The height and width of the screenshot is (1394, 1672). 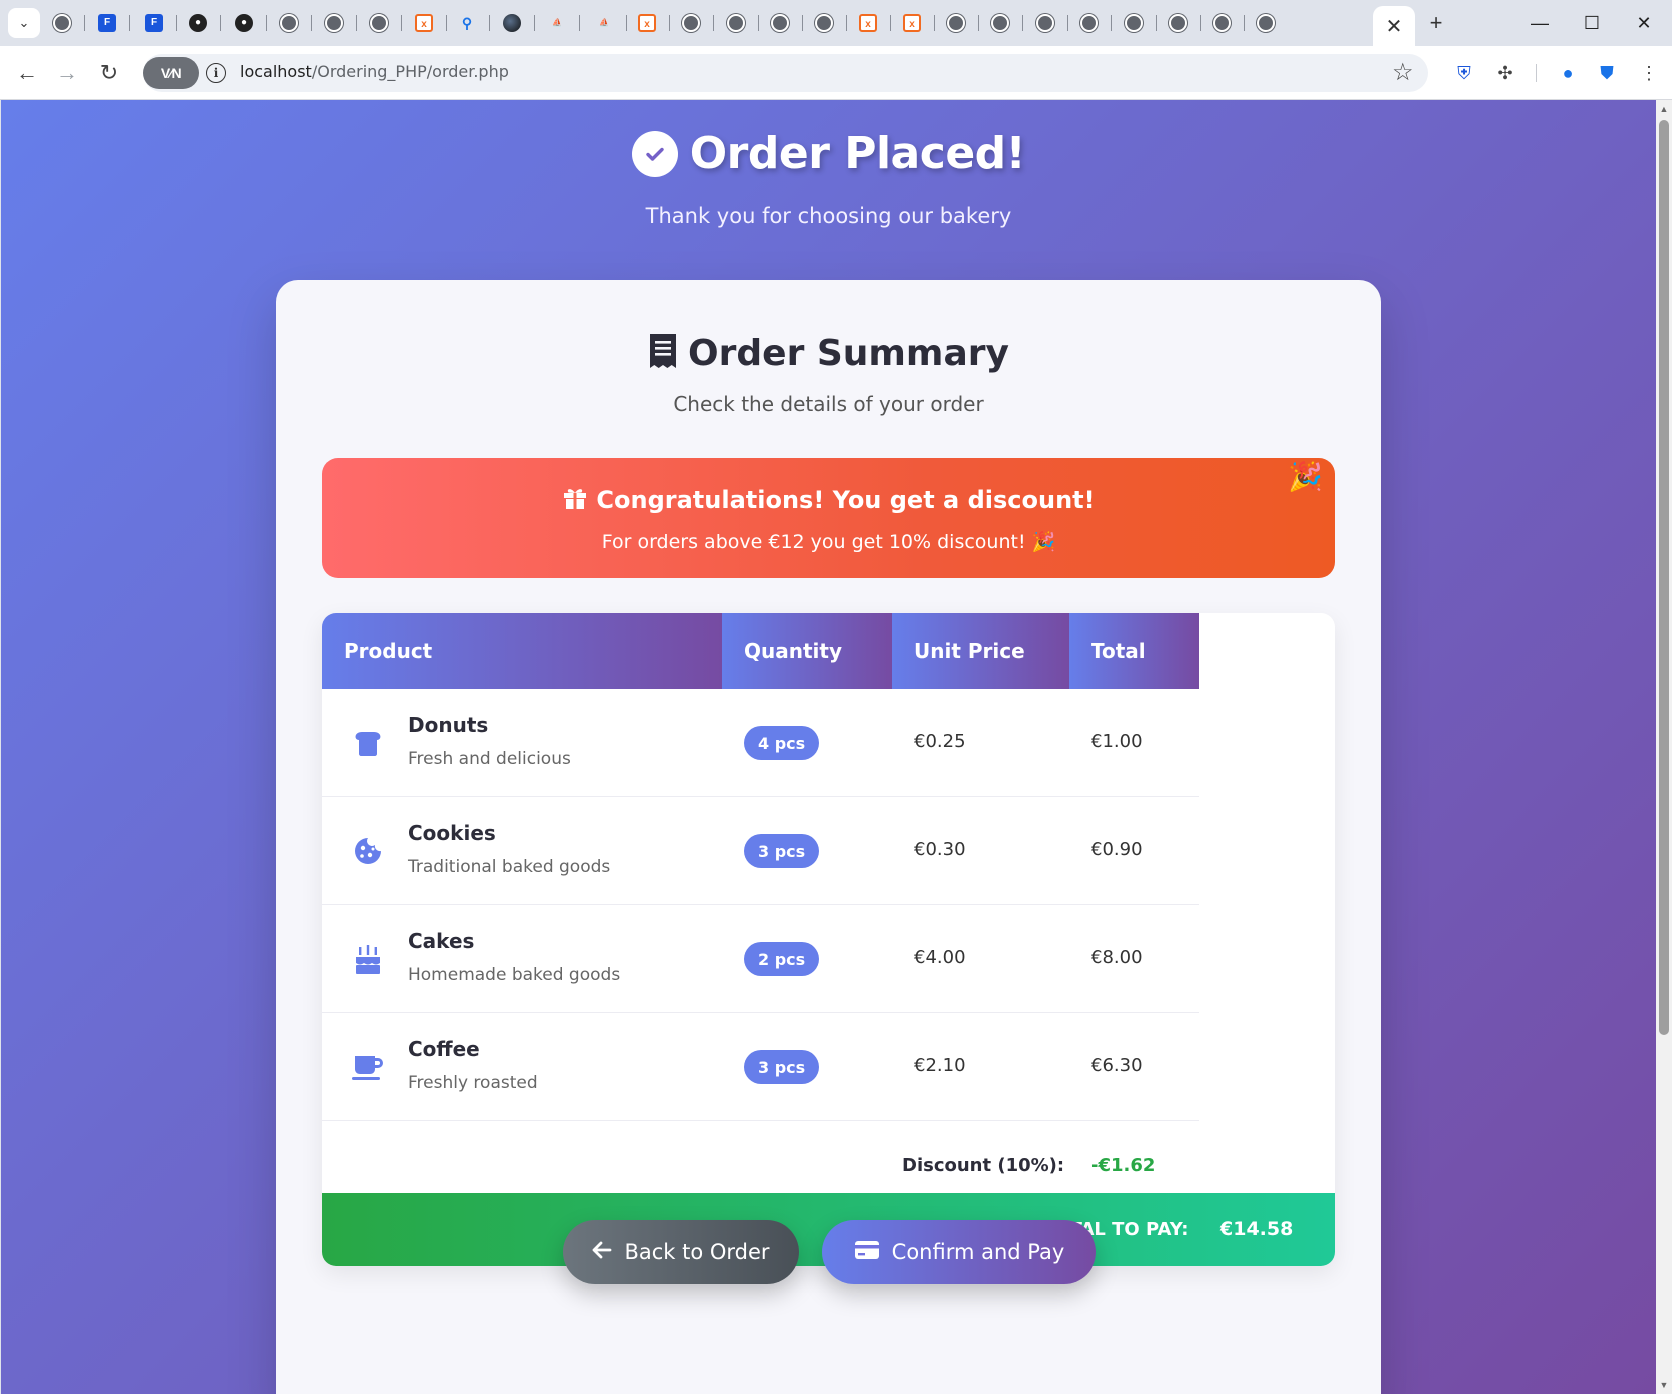 I want to click on summary-title: Order Summary, so click(x=848, y=353).